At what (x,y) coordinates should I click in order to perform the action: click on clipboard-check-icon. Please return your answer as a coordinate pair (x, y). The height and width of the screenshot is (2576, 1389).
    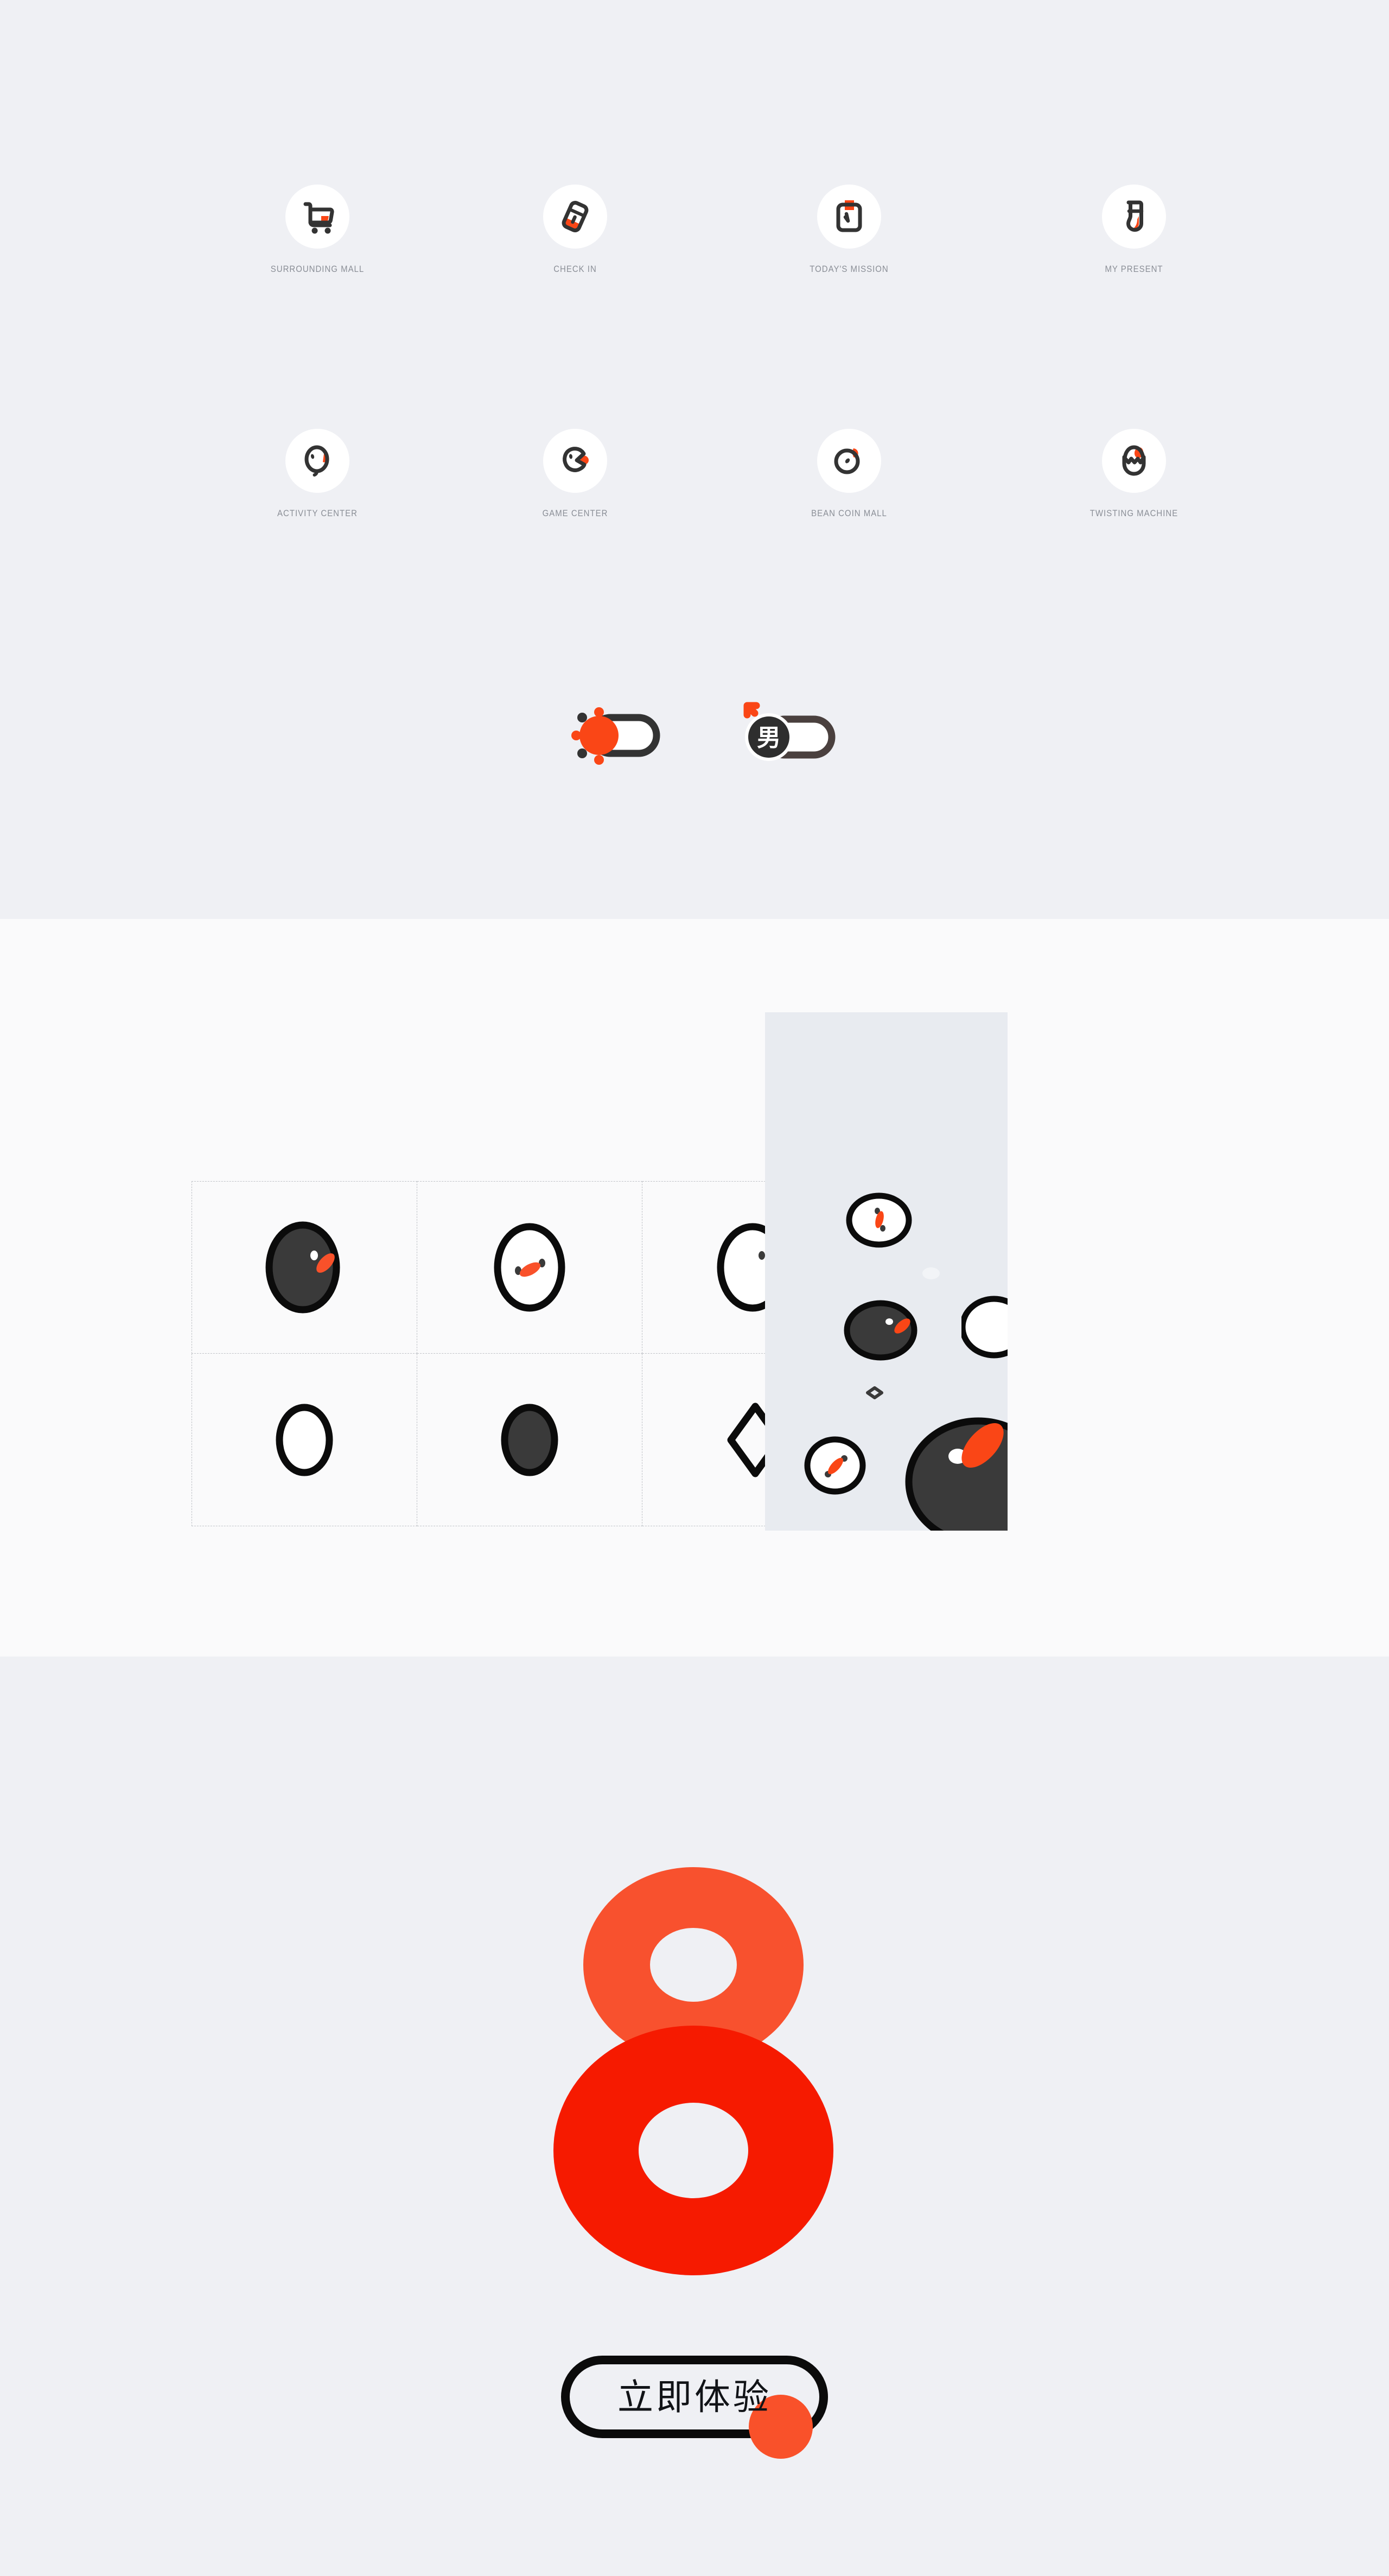
    Looking at the image, I should click on (849, 216).